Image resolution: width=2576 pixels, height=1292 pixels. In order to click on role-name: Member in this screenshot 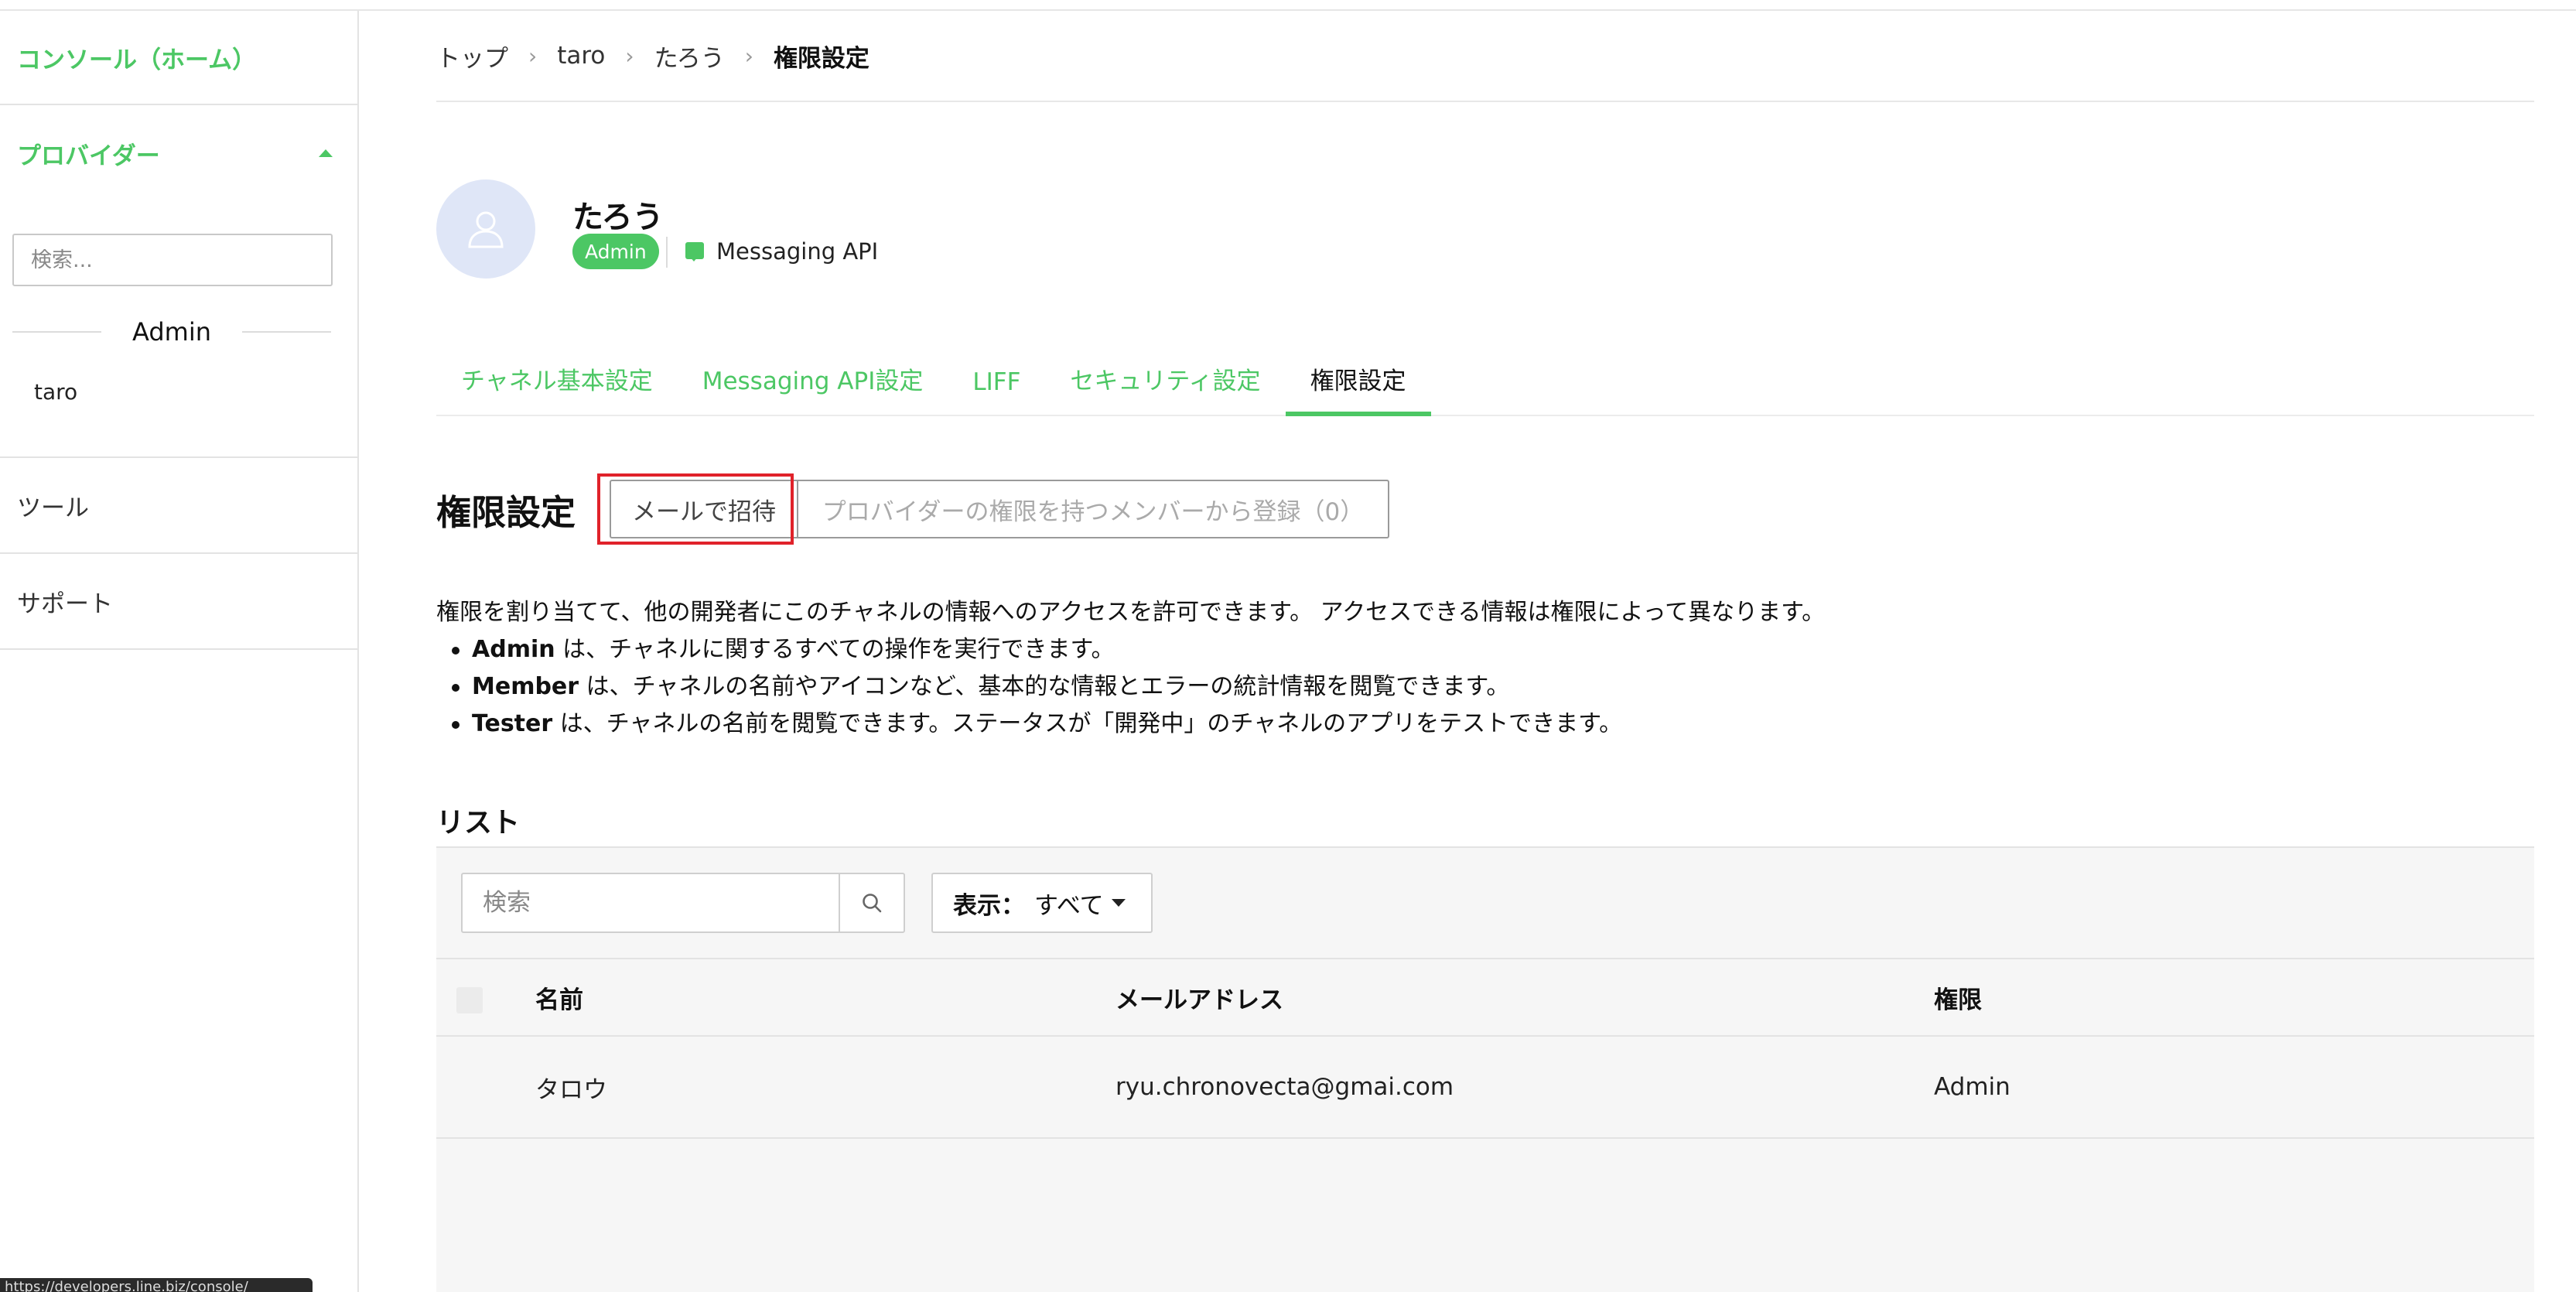, I will do `click(525, 686)`.